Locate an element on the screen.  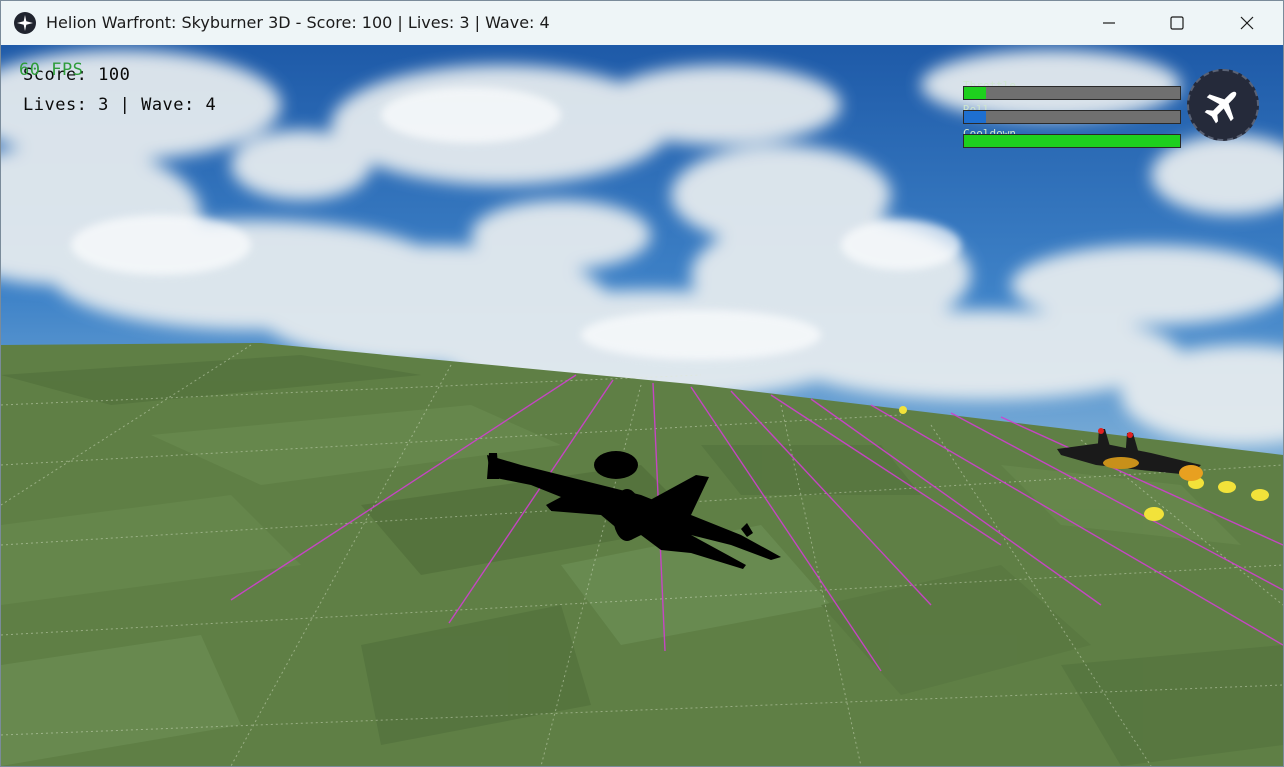
cooldown-bar is located at coordinates (1072, 141).